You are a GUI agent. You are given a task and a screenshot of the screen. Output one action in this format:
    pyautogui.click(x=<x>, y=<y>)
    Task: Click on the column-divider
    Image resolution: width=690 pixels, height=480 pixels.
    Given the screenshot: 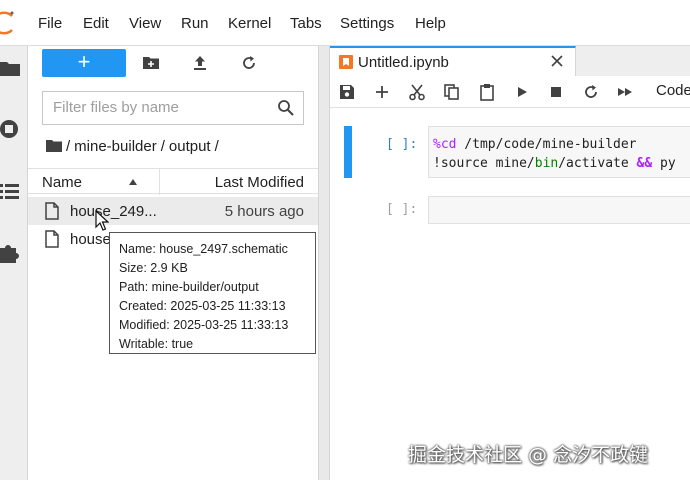 What is the action you would take?
    pyautogui.click(x=159, y=182)
    